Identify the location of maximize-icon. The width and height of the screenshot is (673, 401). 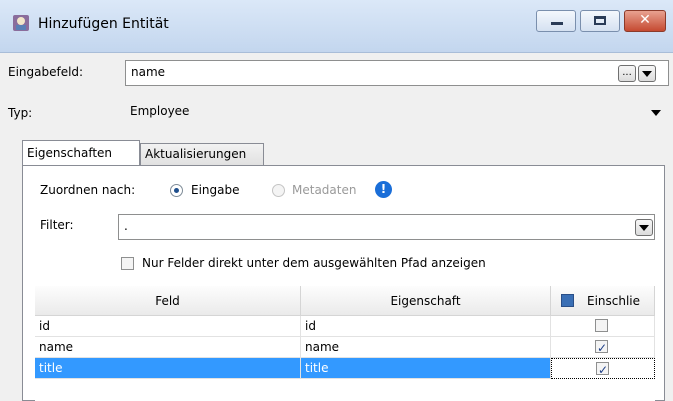
(600, 20).